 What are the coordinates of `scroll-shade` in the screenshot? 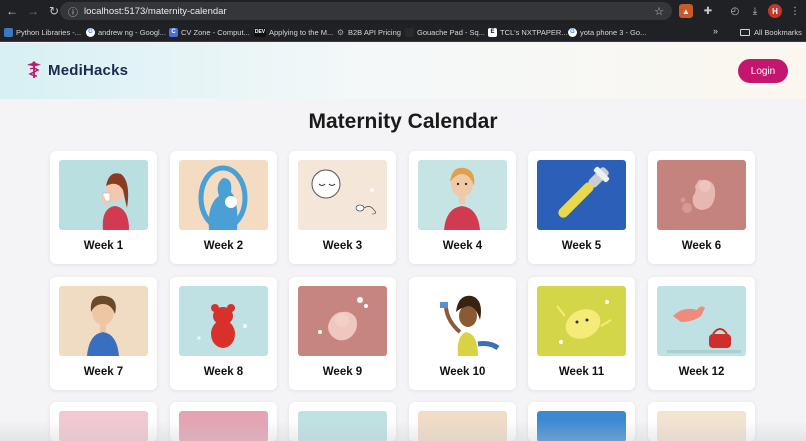 It's located at (403, 430).